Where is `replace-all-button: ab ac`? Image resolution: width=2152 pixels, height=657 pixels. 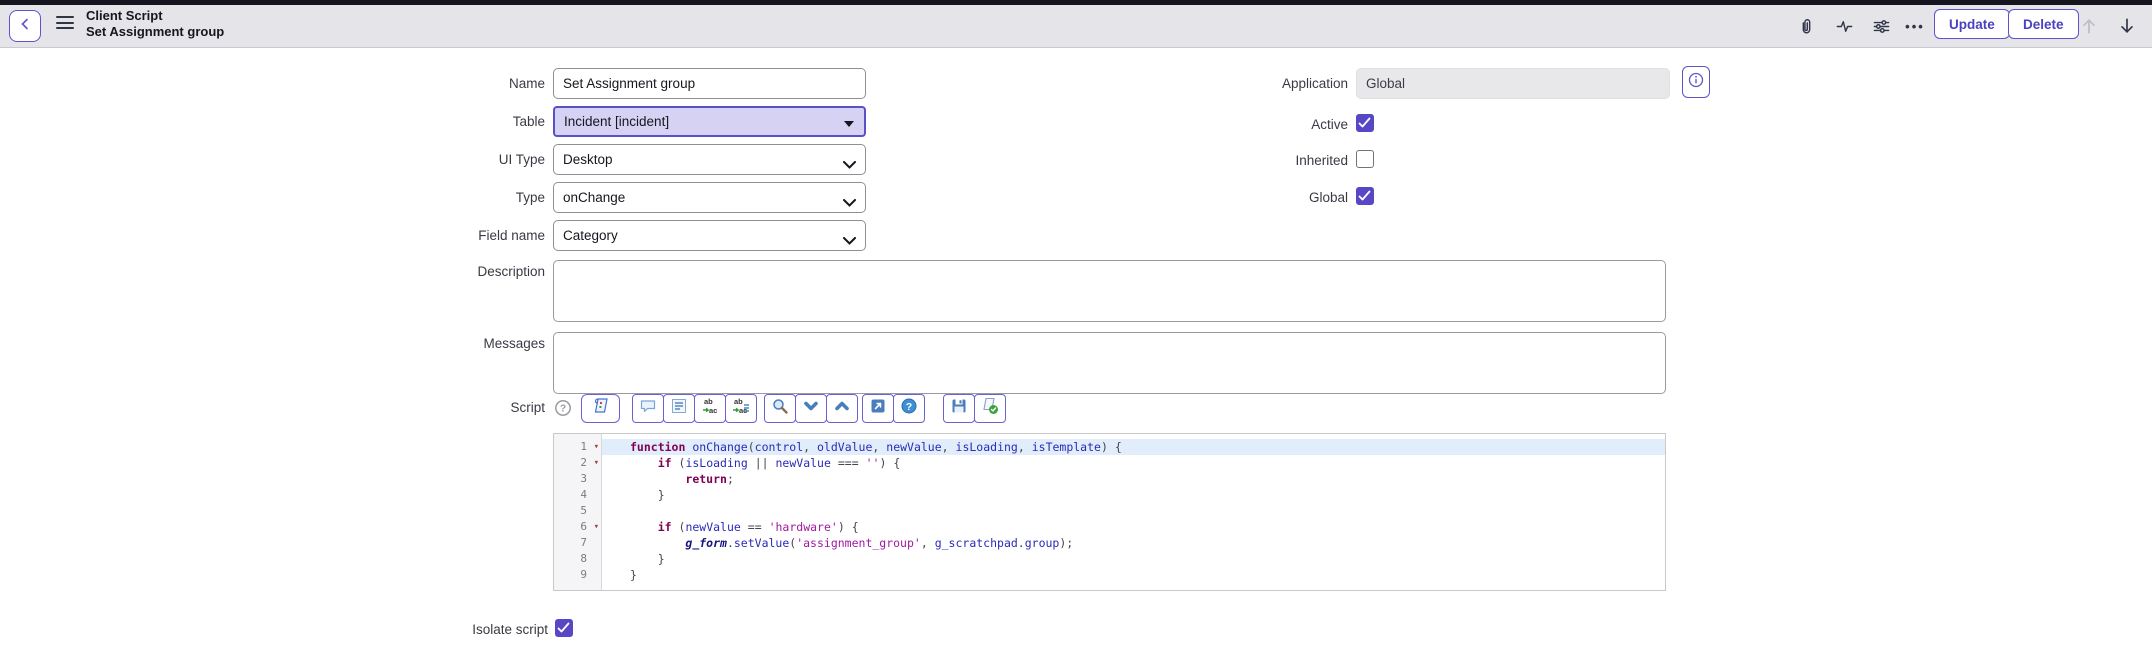
replace-all-button: ab ac is located at coordinates (741, 408).